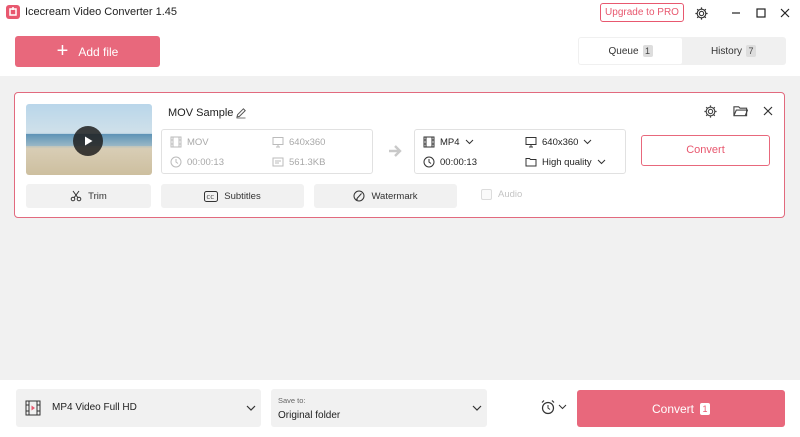  What do you see at coordinates (705, 408) in the screenshot?
I see `convert-count-badge: 1` at bounding box center [705, 408].